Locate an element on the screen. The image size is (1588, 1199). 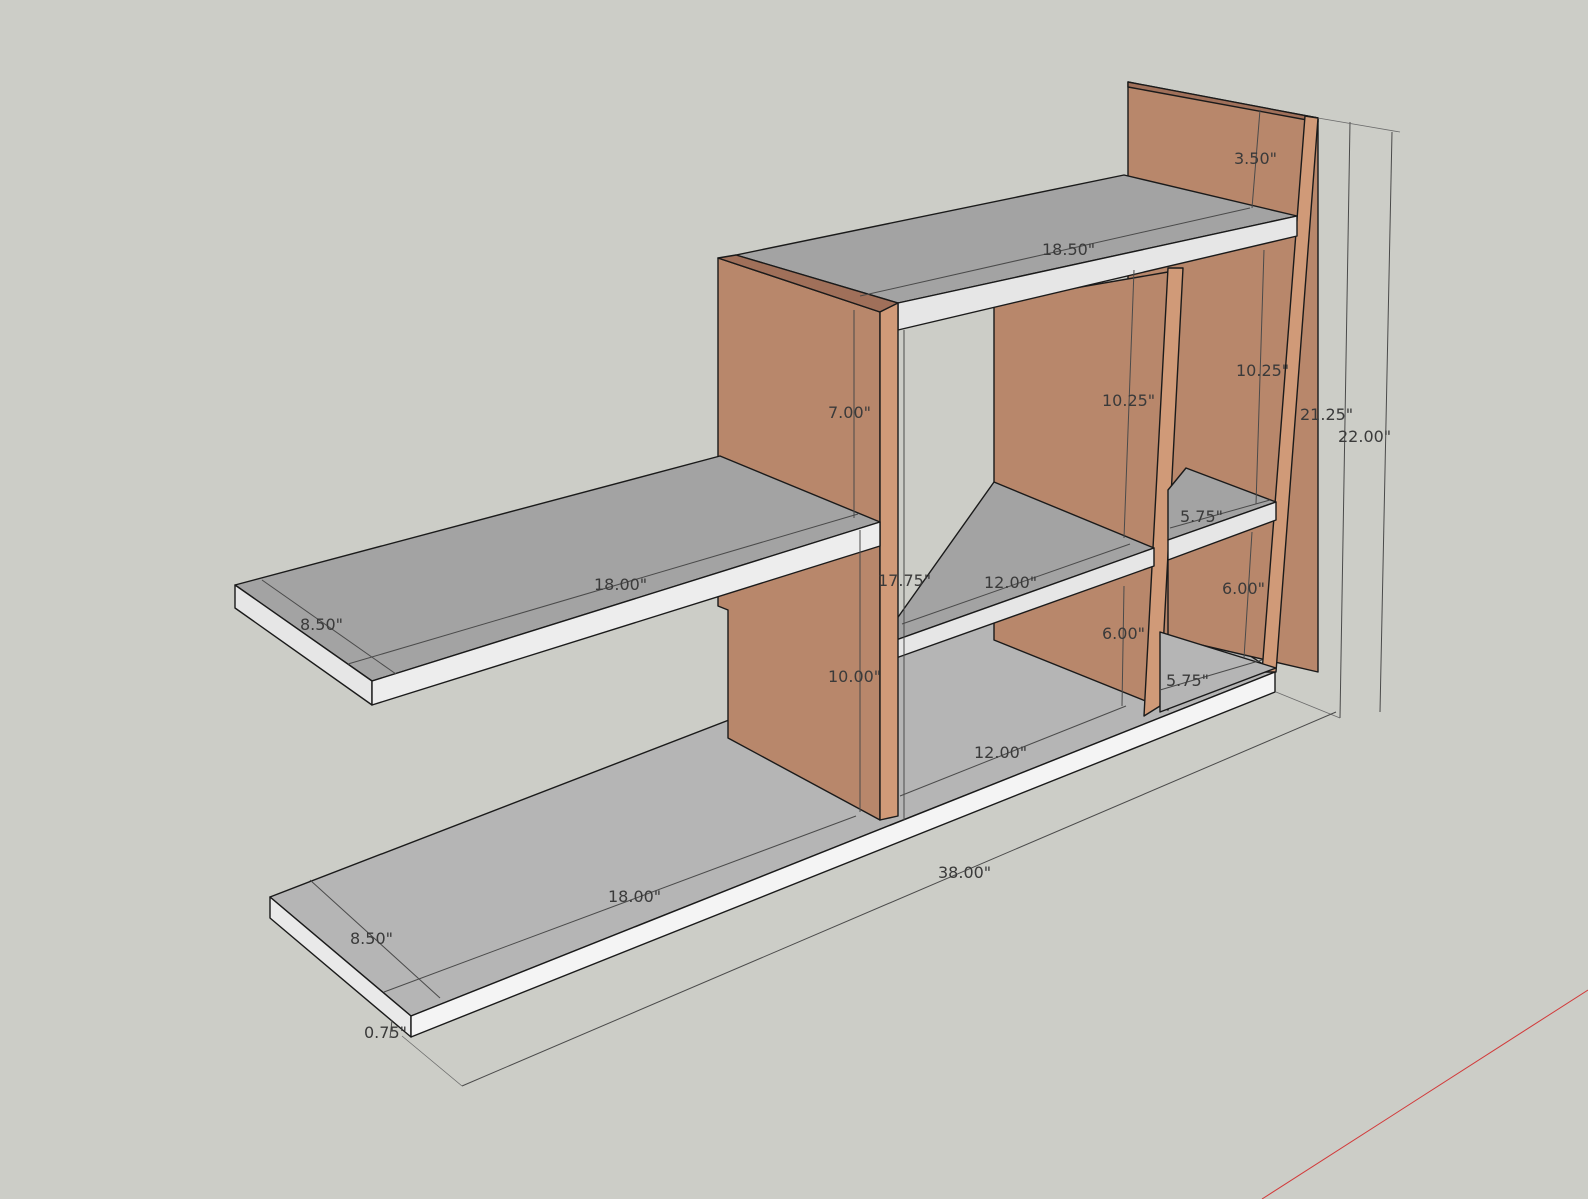
dim-left-shelf-length: 18.00" is located at coordinates (620, 584).